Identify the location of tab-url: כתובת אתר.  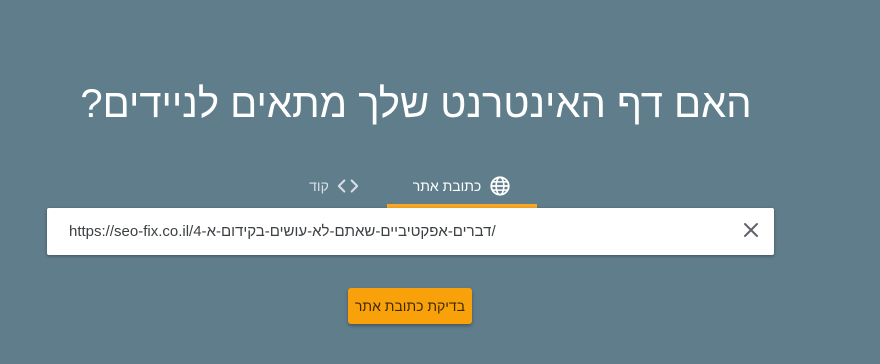
(462, 186).